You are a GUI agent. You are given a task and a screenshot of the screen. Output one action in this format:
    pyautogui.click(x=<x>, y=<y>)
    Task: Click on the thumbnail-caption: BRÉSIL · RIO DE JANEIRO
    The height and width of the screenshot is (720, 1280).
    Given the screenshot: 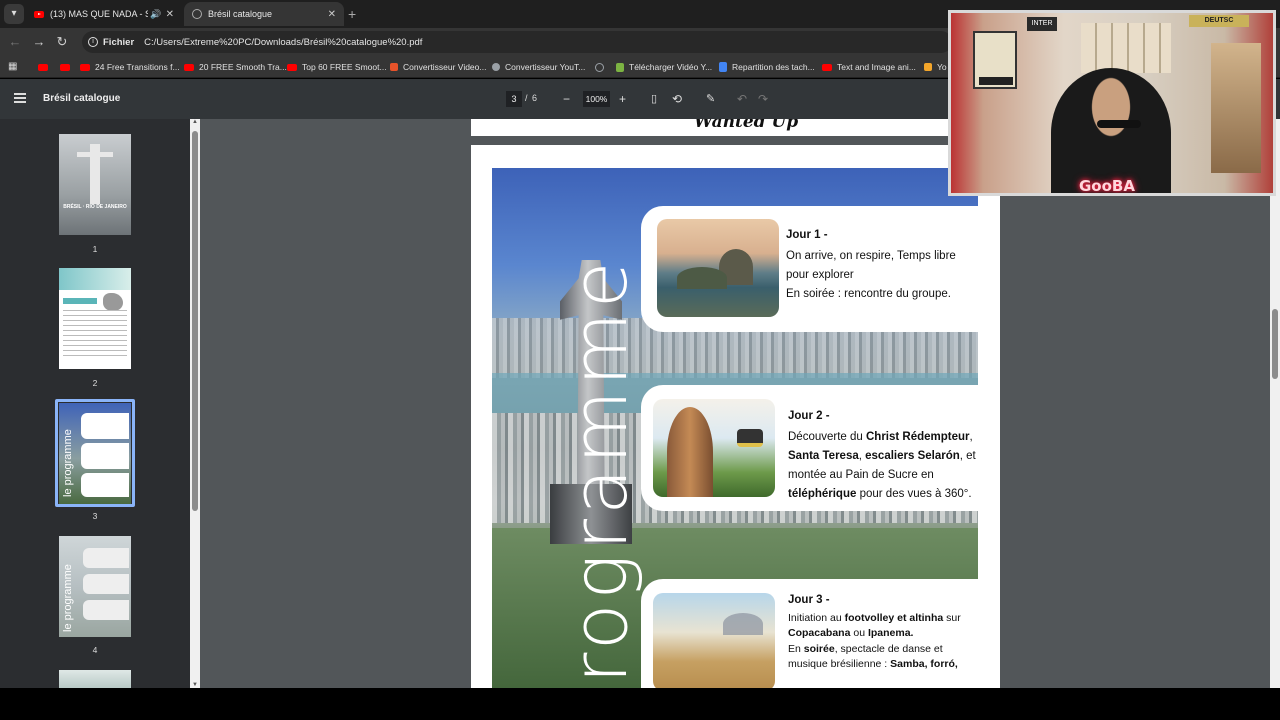 What is the action you would take?
    pyautogui.click(x=95, y=207)
    